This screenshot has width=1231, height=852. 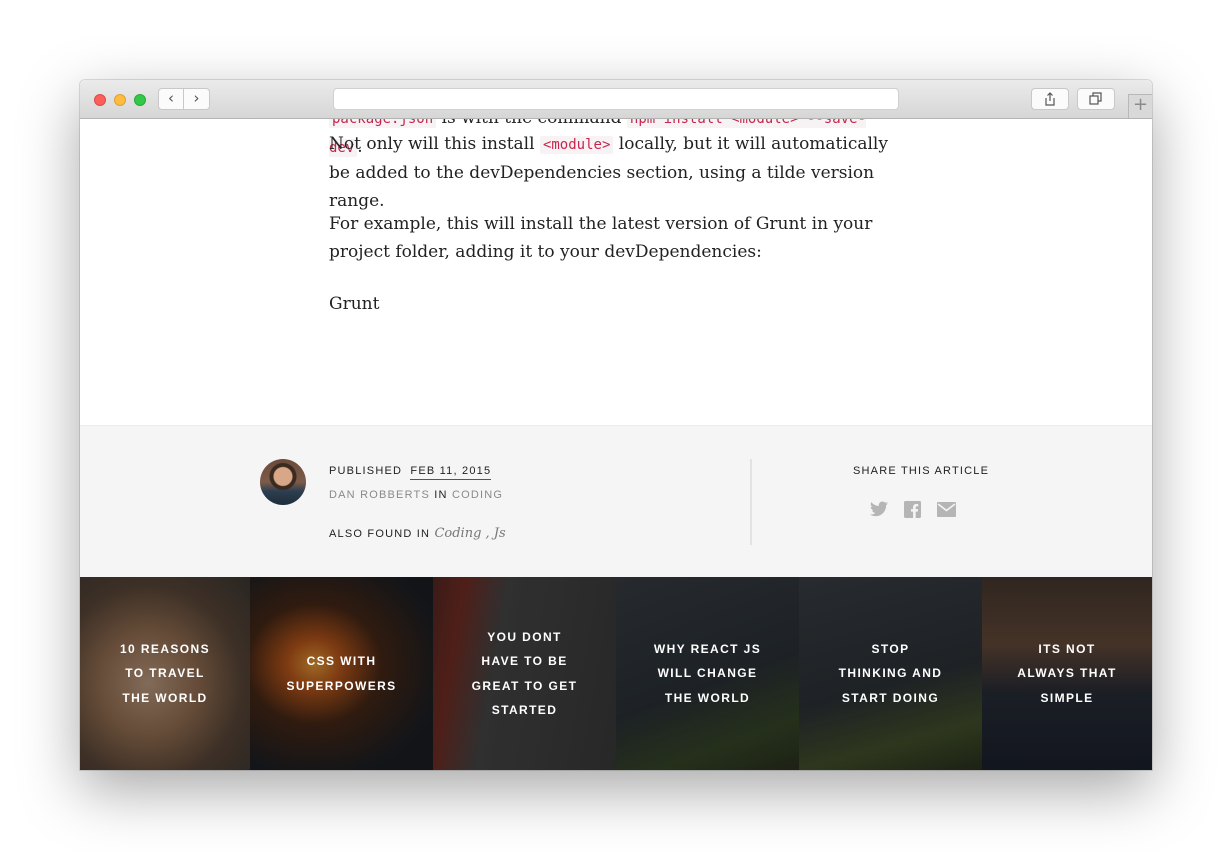 What do you see at coordinates (751, 502) in the screenshot?
I see `meta-divider` at bounding box center [751, 502].